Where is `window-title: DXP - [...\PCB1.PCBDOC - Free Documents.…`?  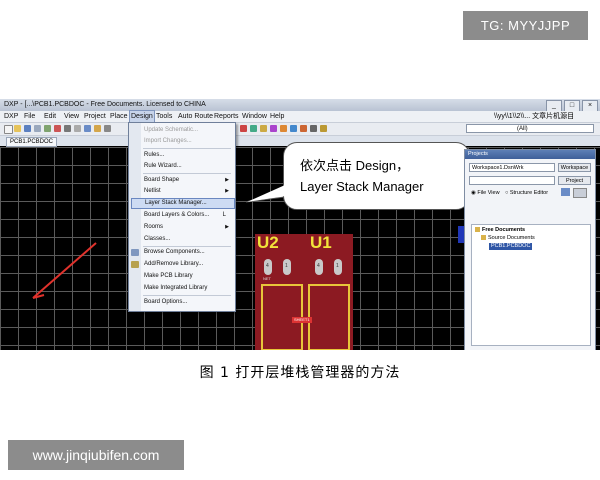 window-title: DXP - [...\PCB1.PCBDOC - Free Documents.… is located at coordinates (105, 104).